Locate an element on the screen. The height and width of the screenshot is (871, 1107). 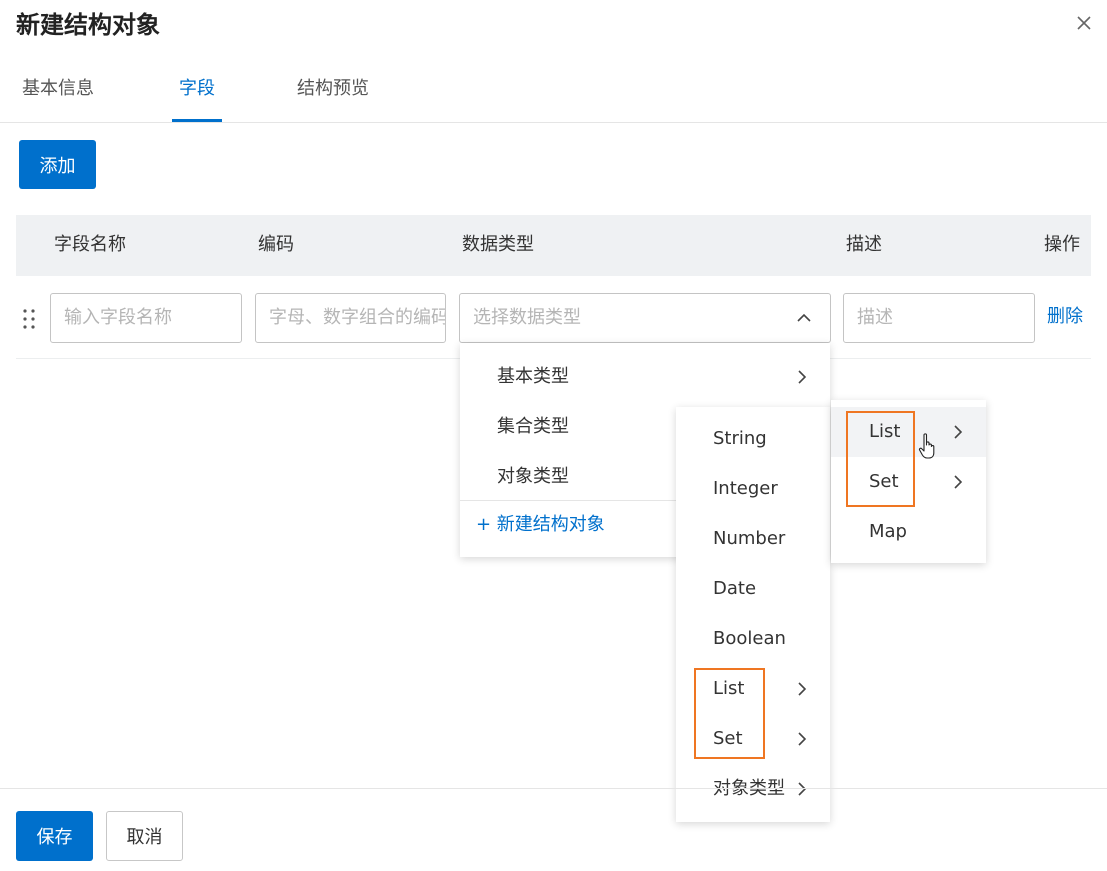
menu-item-list: List is located at coordinates (753, 689).